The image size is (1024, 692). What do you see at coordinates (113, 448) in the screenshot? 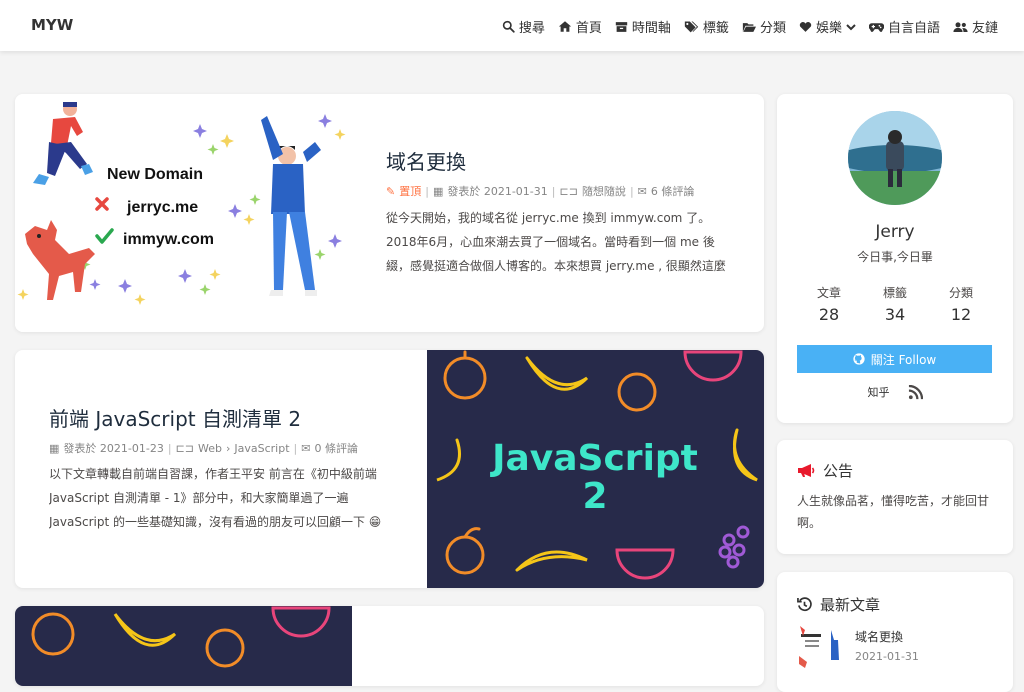
I see `post-date: 發表於 2021-01-23` at bounding box center [113, 448].